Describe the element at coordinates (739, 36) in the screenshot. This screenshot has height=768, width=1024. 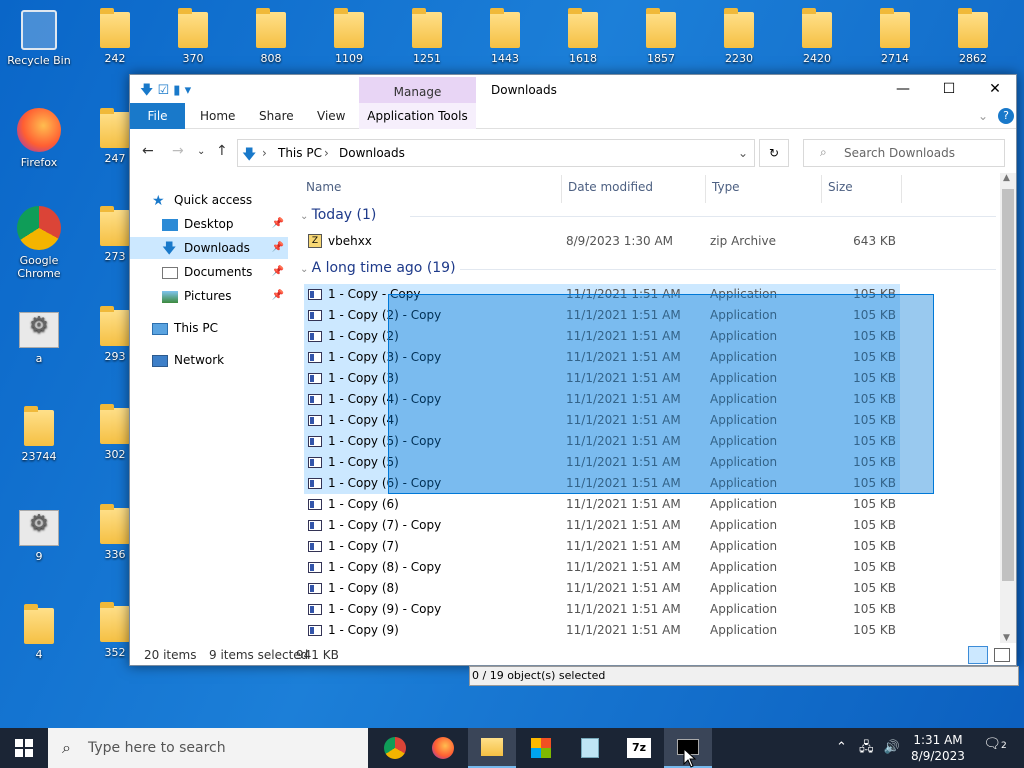
I see `desktop-icon-folder: 2230` at that location.